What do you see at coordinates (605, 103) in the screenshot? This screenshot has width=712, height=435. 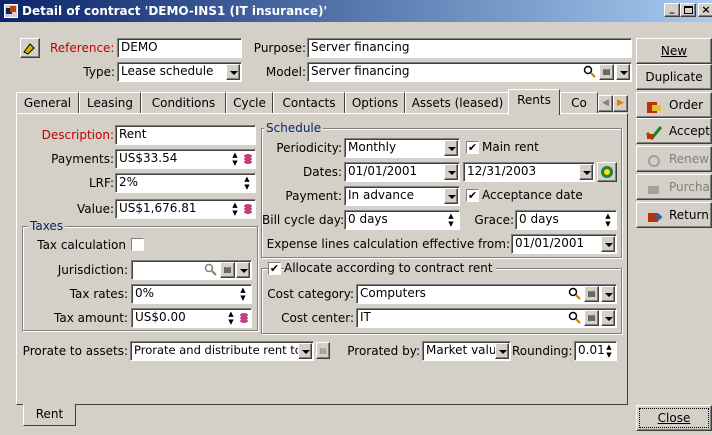 I see `tab-scroll-left-button: ◀` at bounding box center [605, 103].